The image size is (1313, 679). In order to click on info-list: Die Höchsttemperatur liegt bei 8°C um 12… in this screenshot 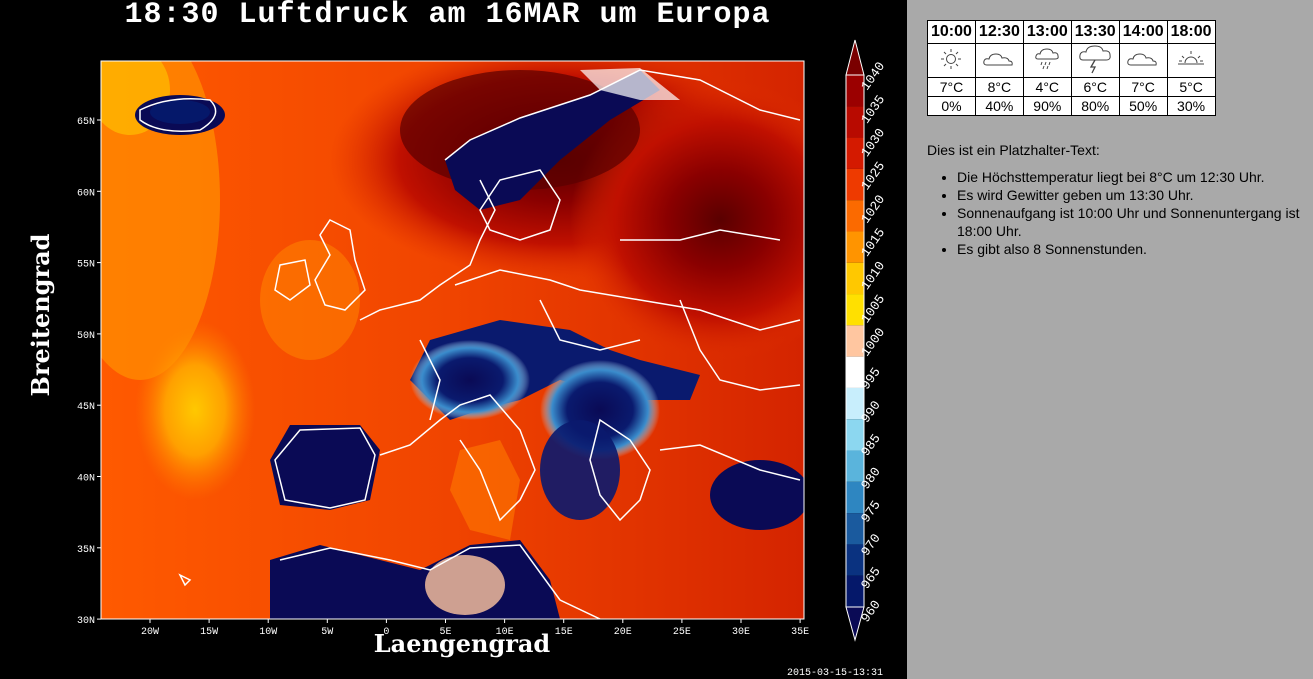, I will do `click(1120, 213)`.